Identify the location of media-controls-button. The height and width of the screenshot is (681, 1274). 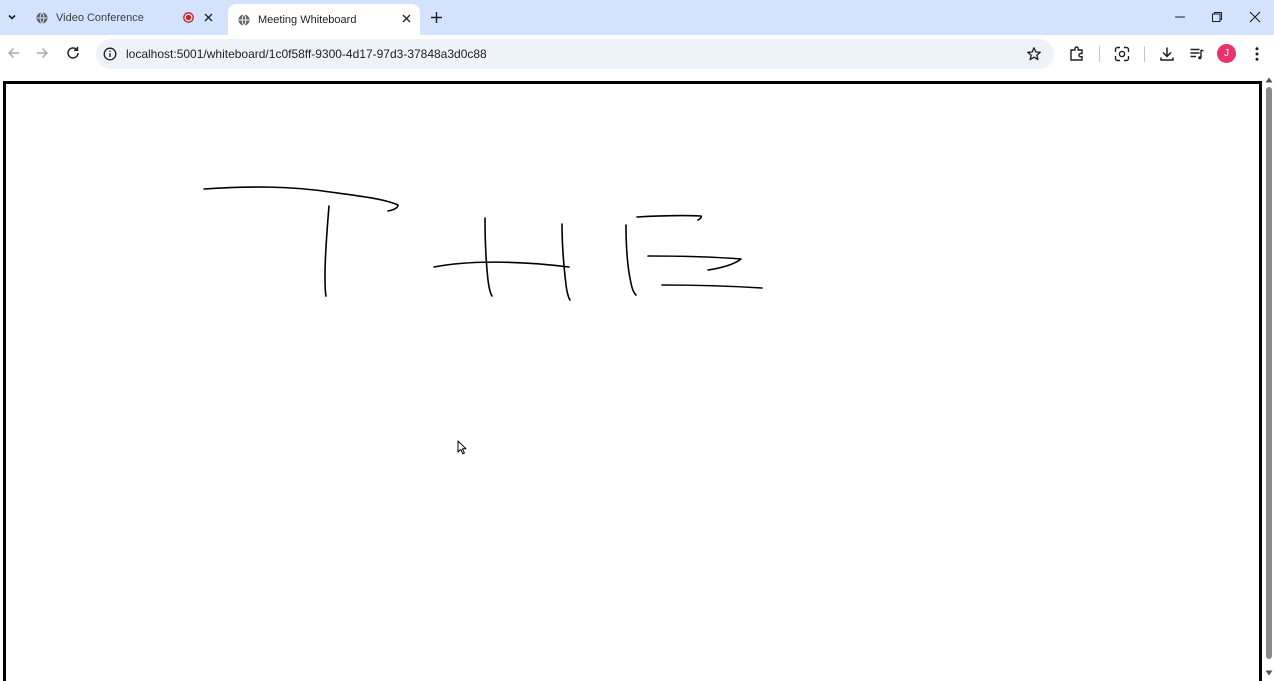
(1197, 54).